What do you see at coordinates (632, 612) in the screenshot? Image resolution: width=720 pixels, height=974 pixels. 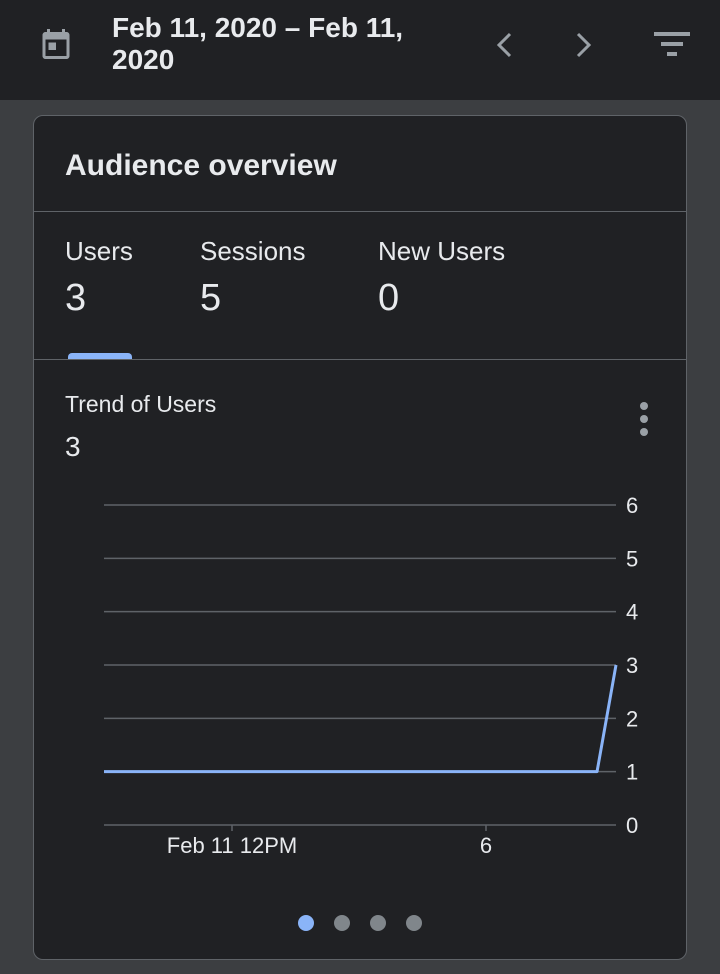 I see `y-tick-label: 4` at bounding box center [632, 612].